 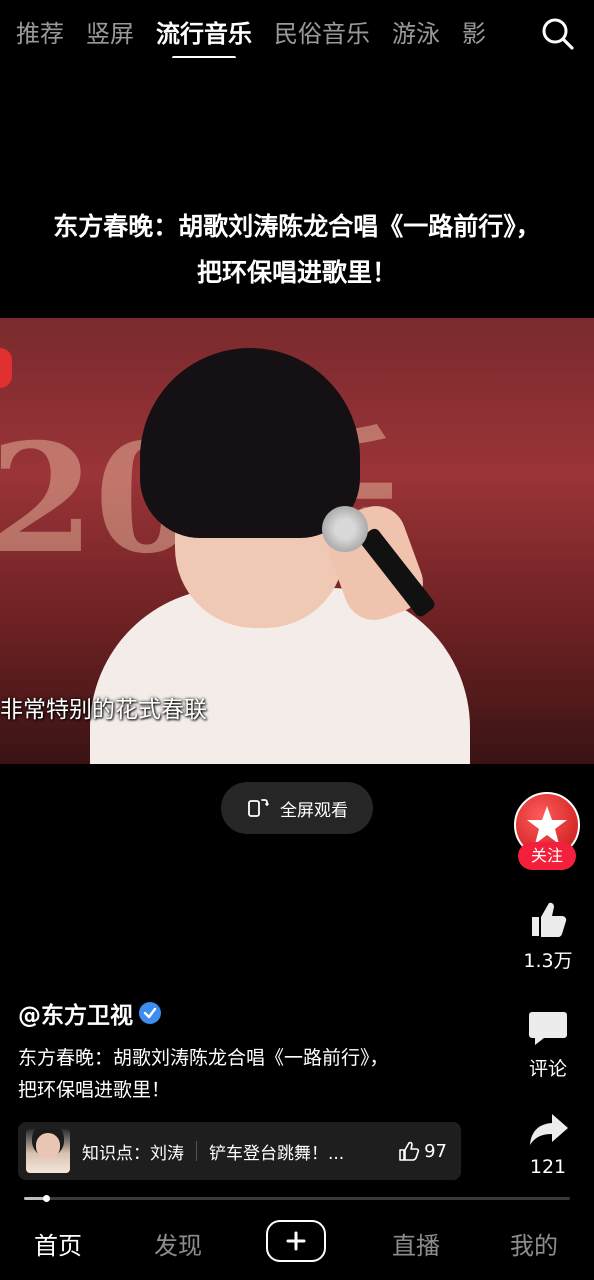 What do you see at coordinates (322, 34) in the screenshot?
I see `tab-folk-music: 民俗音乐` at bounding box center [322, 34].